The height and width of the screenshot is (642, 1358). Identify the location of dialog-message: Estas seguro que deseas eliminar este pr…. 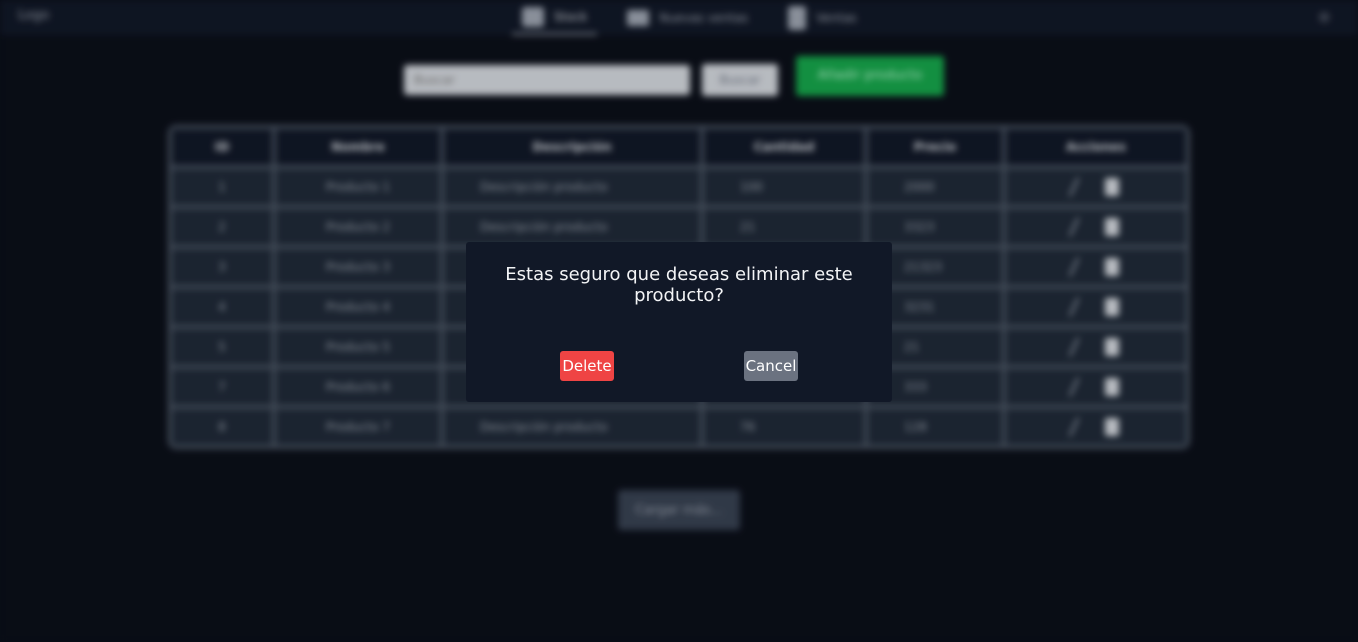
(679, 285).